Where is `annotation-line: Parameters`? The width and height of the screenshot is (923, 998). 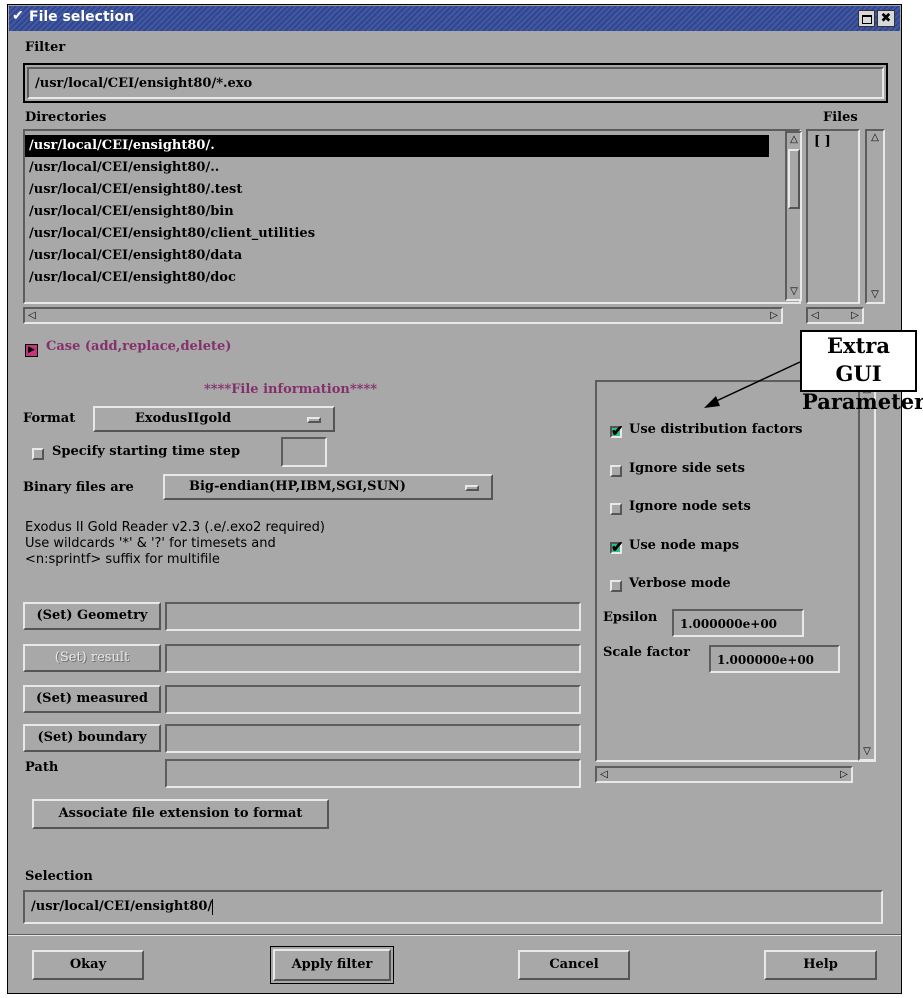 annotation-line: Parameters is located at coordinates (862, 401).